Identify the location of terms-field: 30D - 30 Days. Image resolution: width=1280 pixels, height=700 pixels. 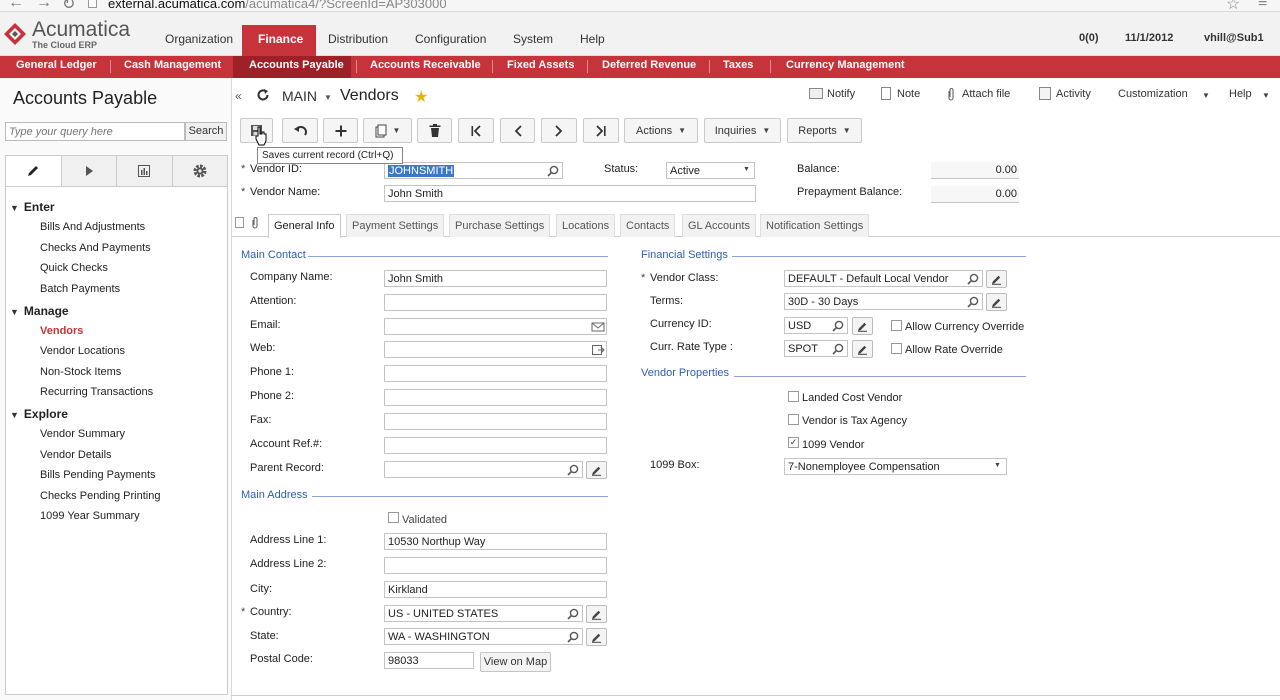
(883, 301).